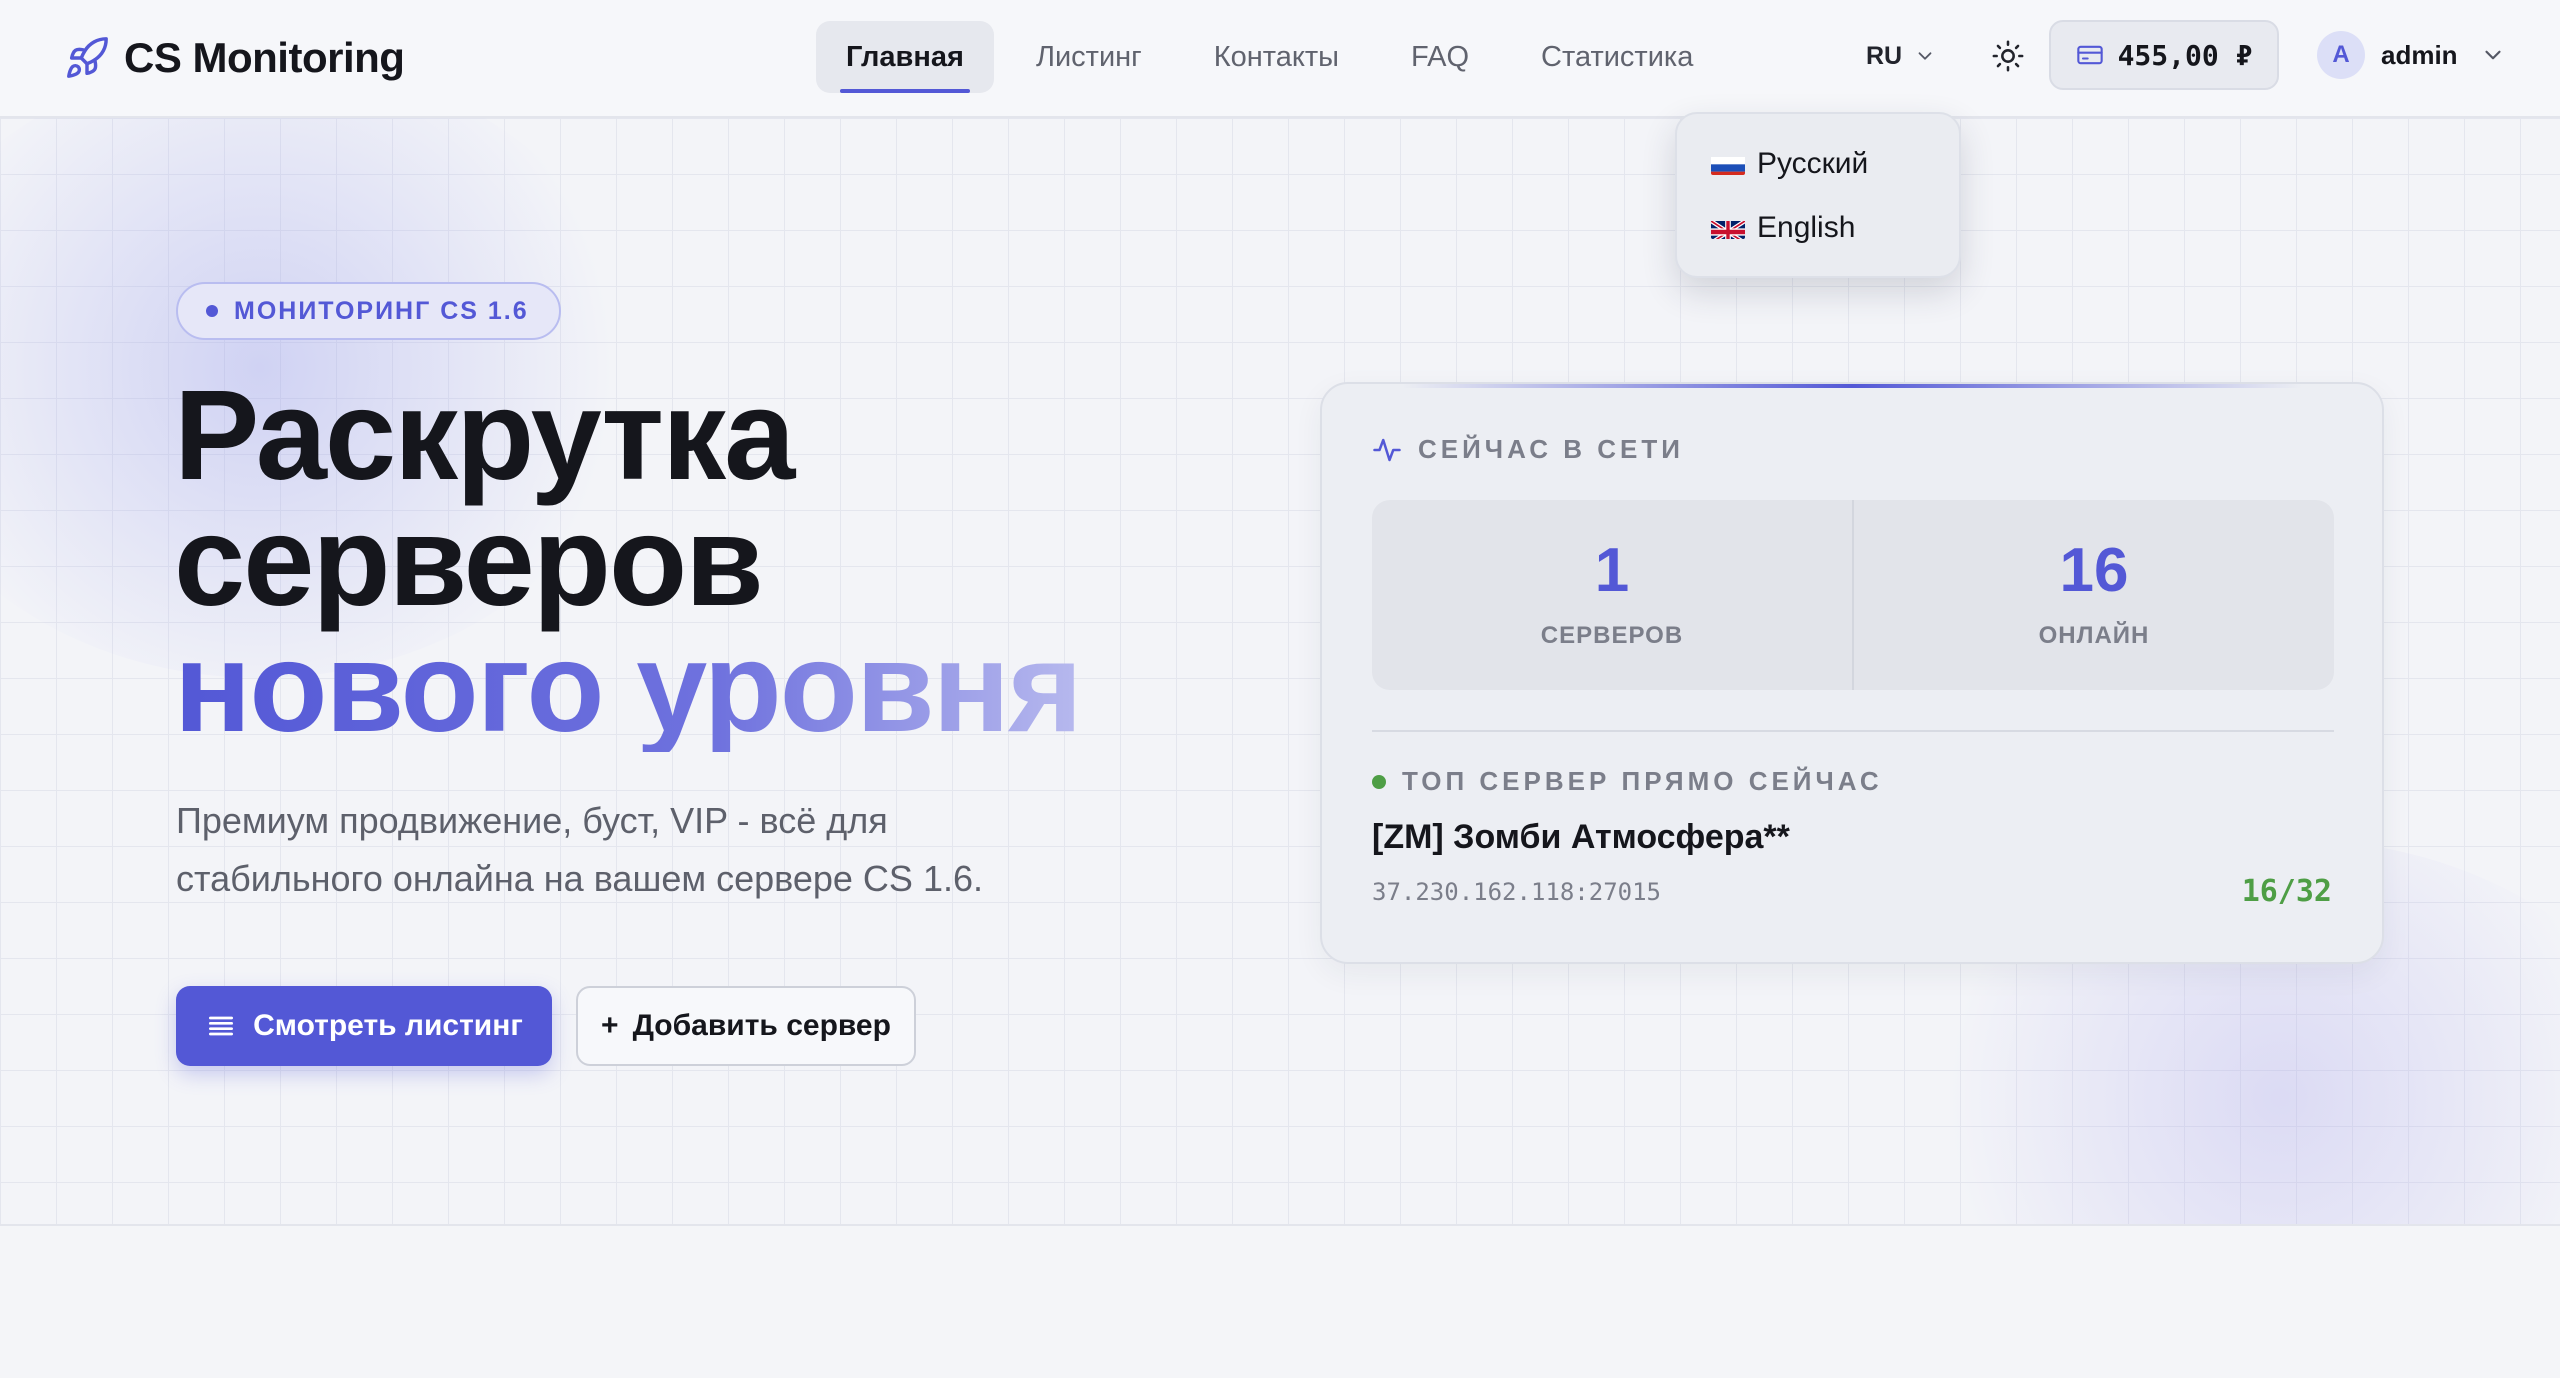 The image size is (2560, 1378). I want to click on logo: CS Monitoring, so click(234, 58).